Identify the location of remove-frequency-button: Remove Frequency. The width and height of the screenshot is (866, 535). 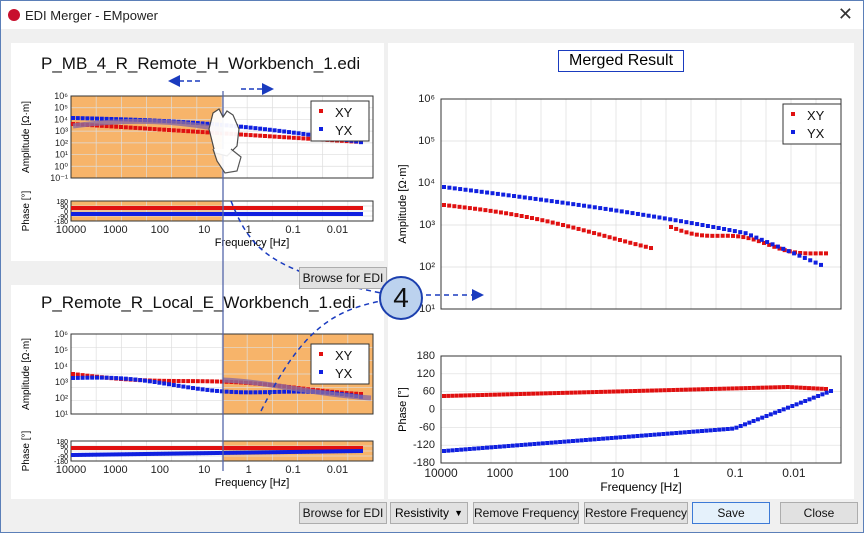
(526, 513).